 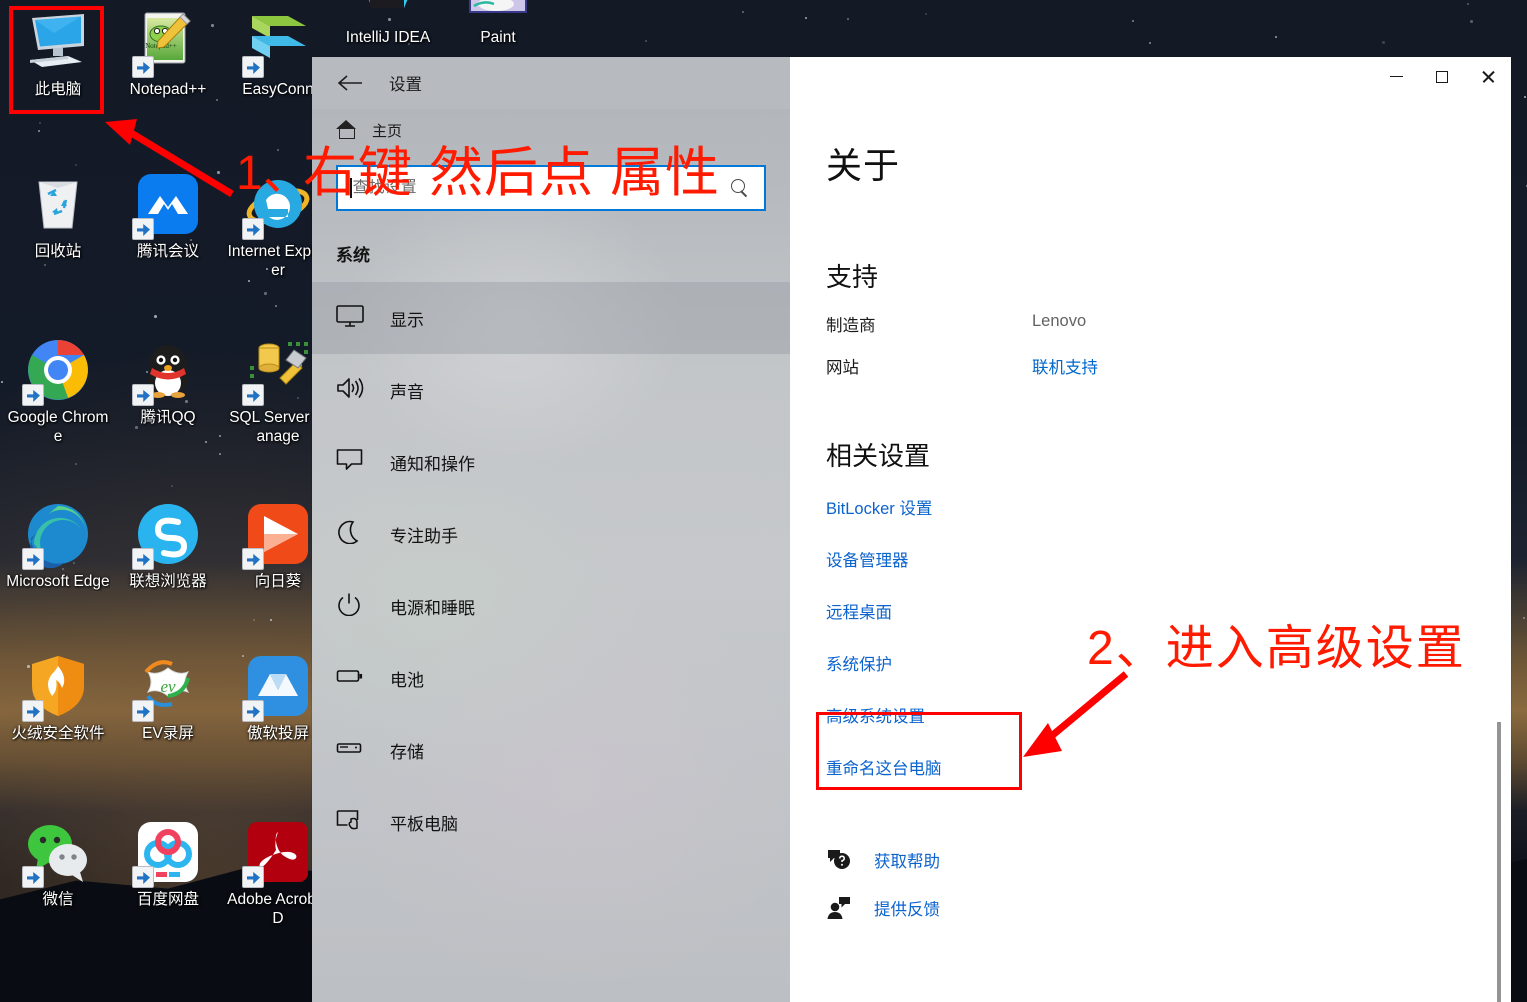 I want to click on huorong-security-icon, so click(x=57, y=687).